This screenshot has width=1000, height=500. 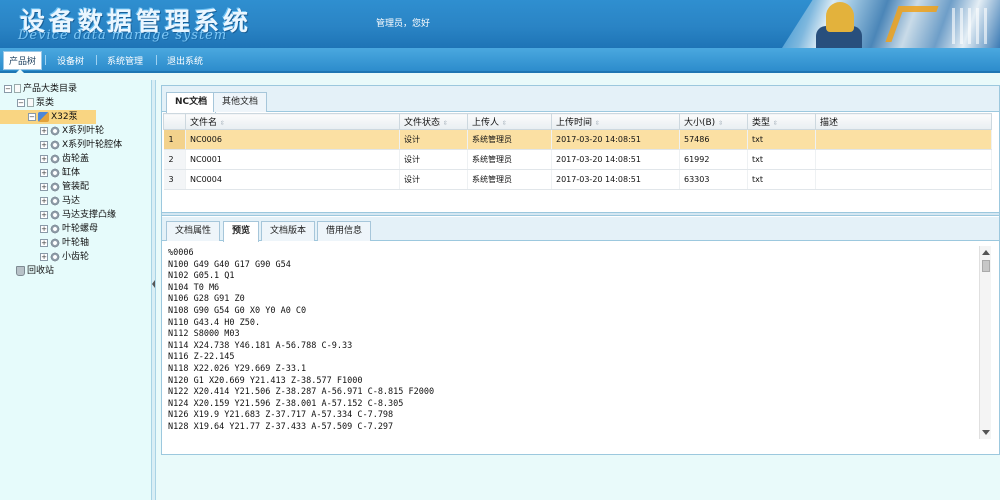 I want to click on cell-upload-time: 2017-03-20 14:08:51, so click(x=615, y=159).